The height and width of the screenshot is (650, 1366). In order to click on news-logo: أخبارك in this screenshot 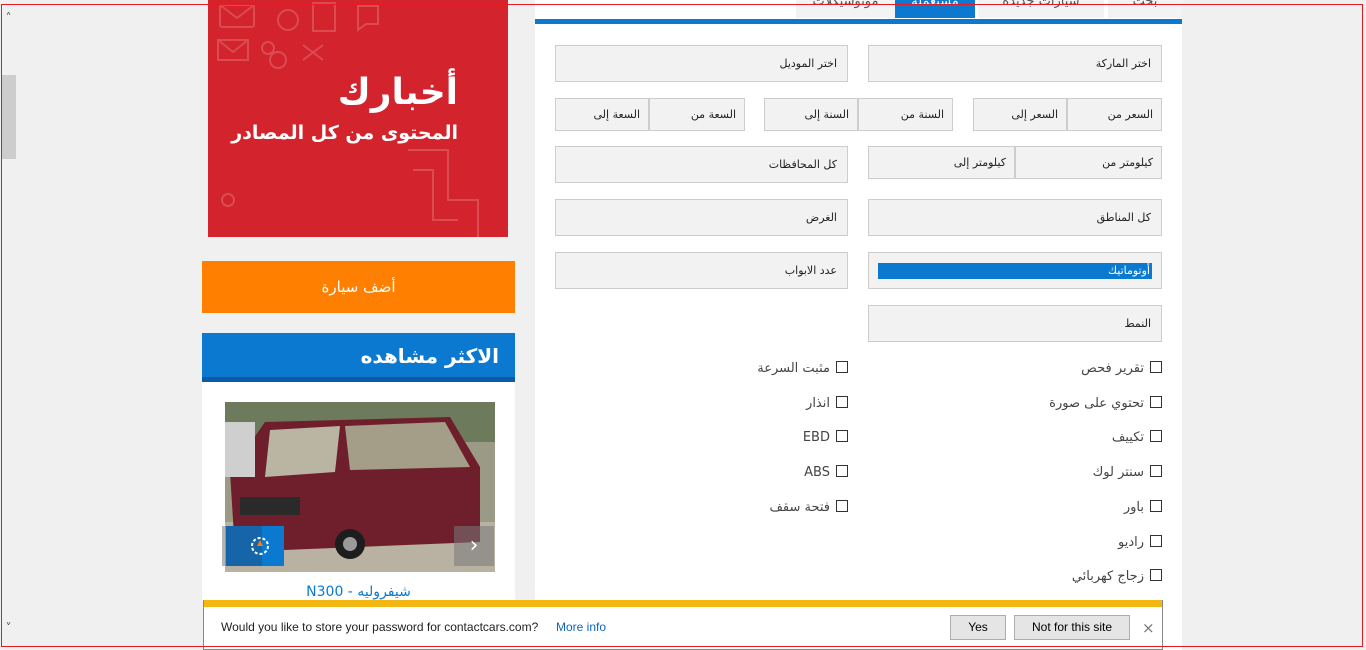, I will do `click(397, 92)`.